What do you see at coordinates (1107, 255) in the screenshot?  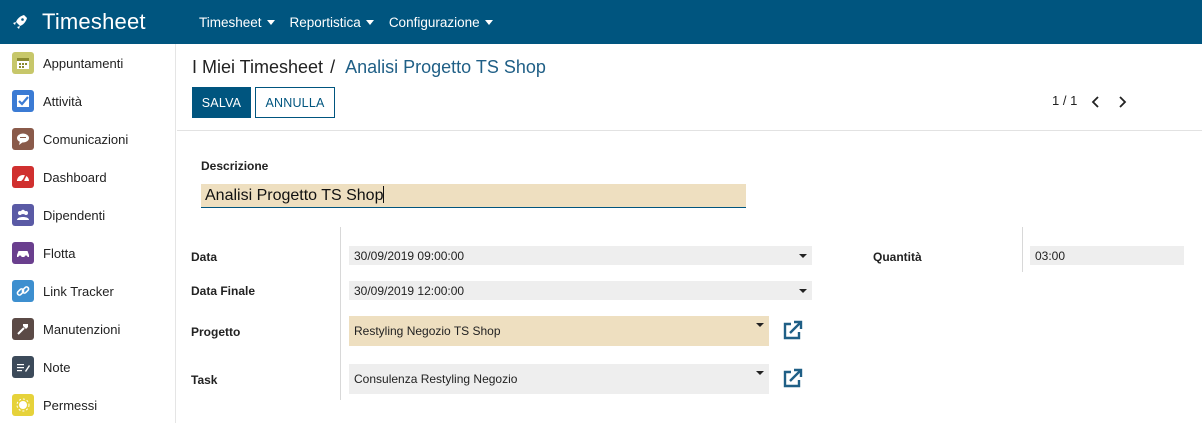 I see `quantita-input: 03:00` at bounding box center [1107, 255].